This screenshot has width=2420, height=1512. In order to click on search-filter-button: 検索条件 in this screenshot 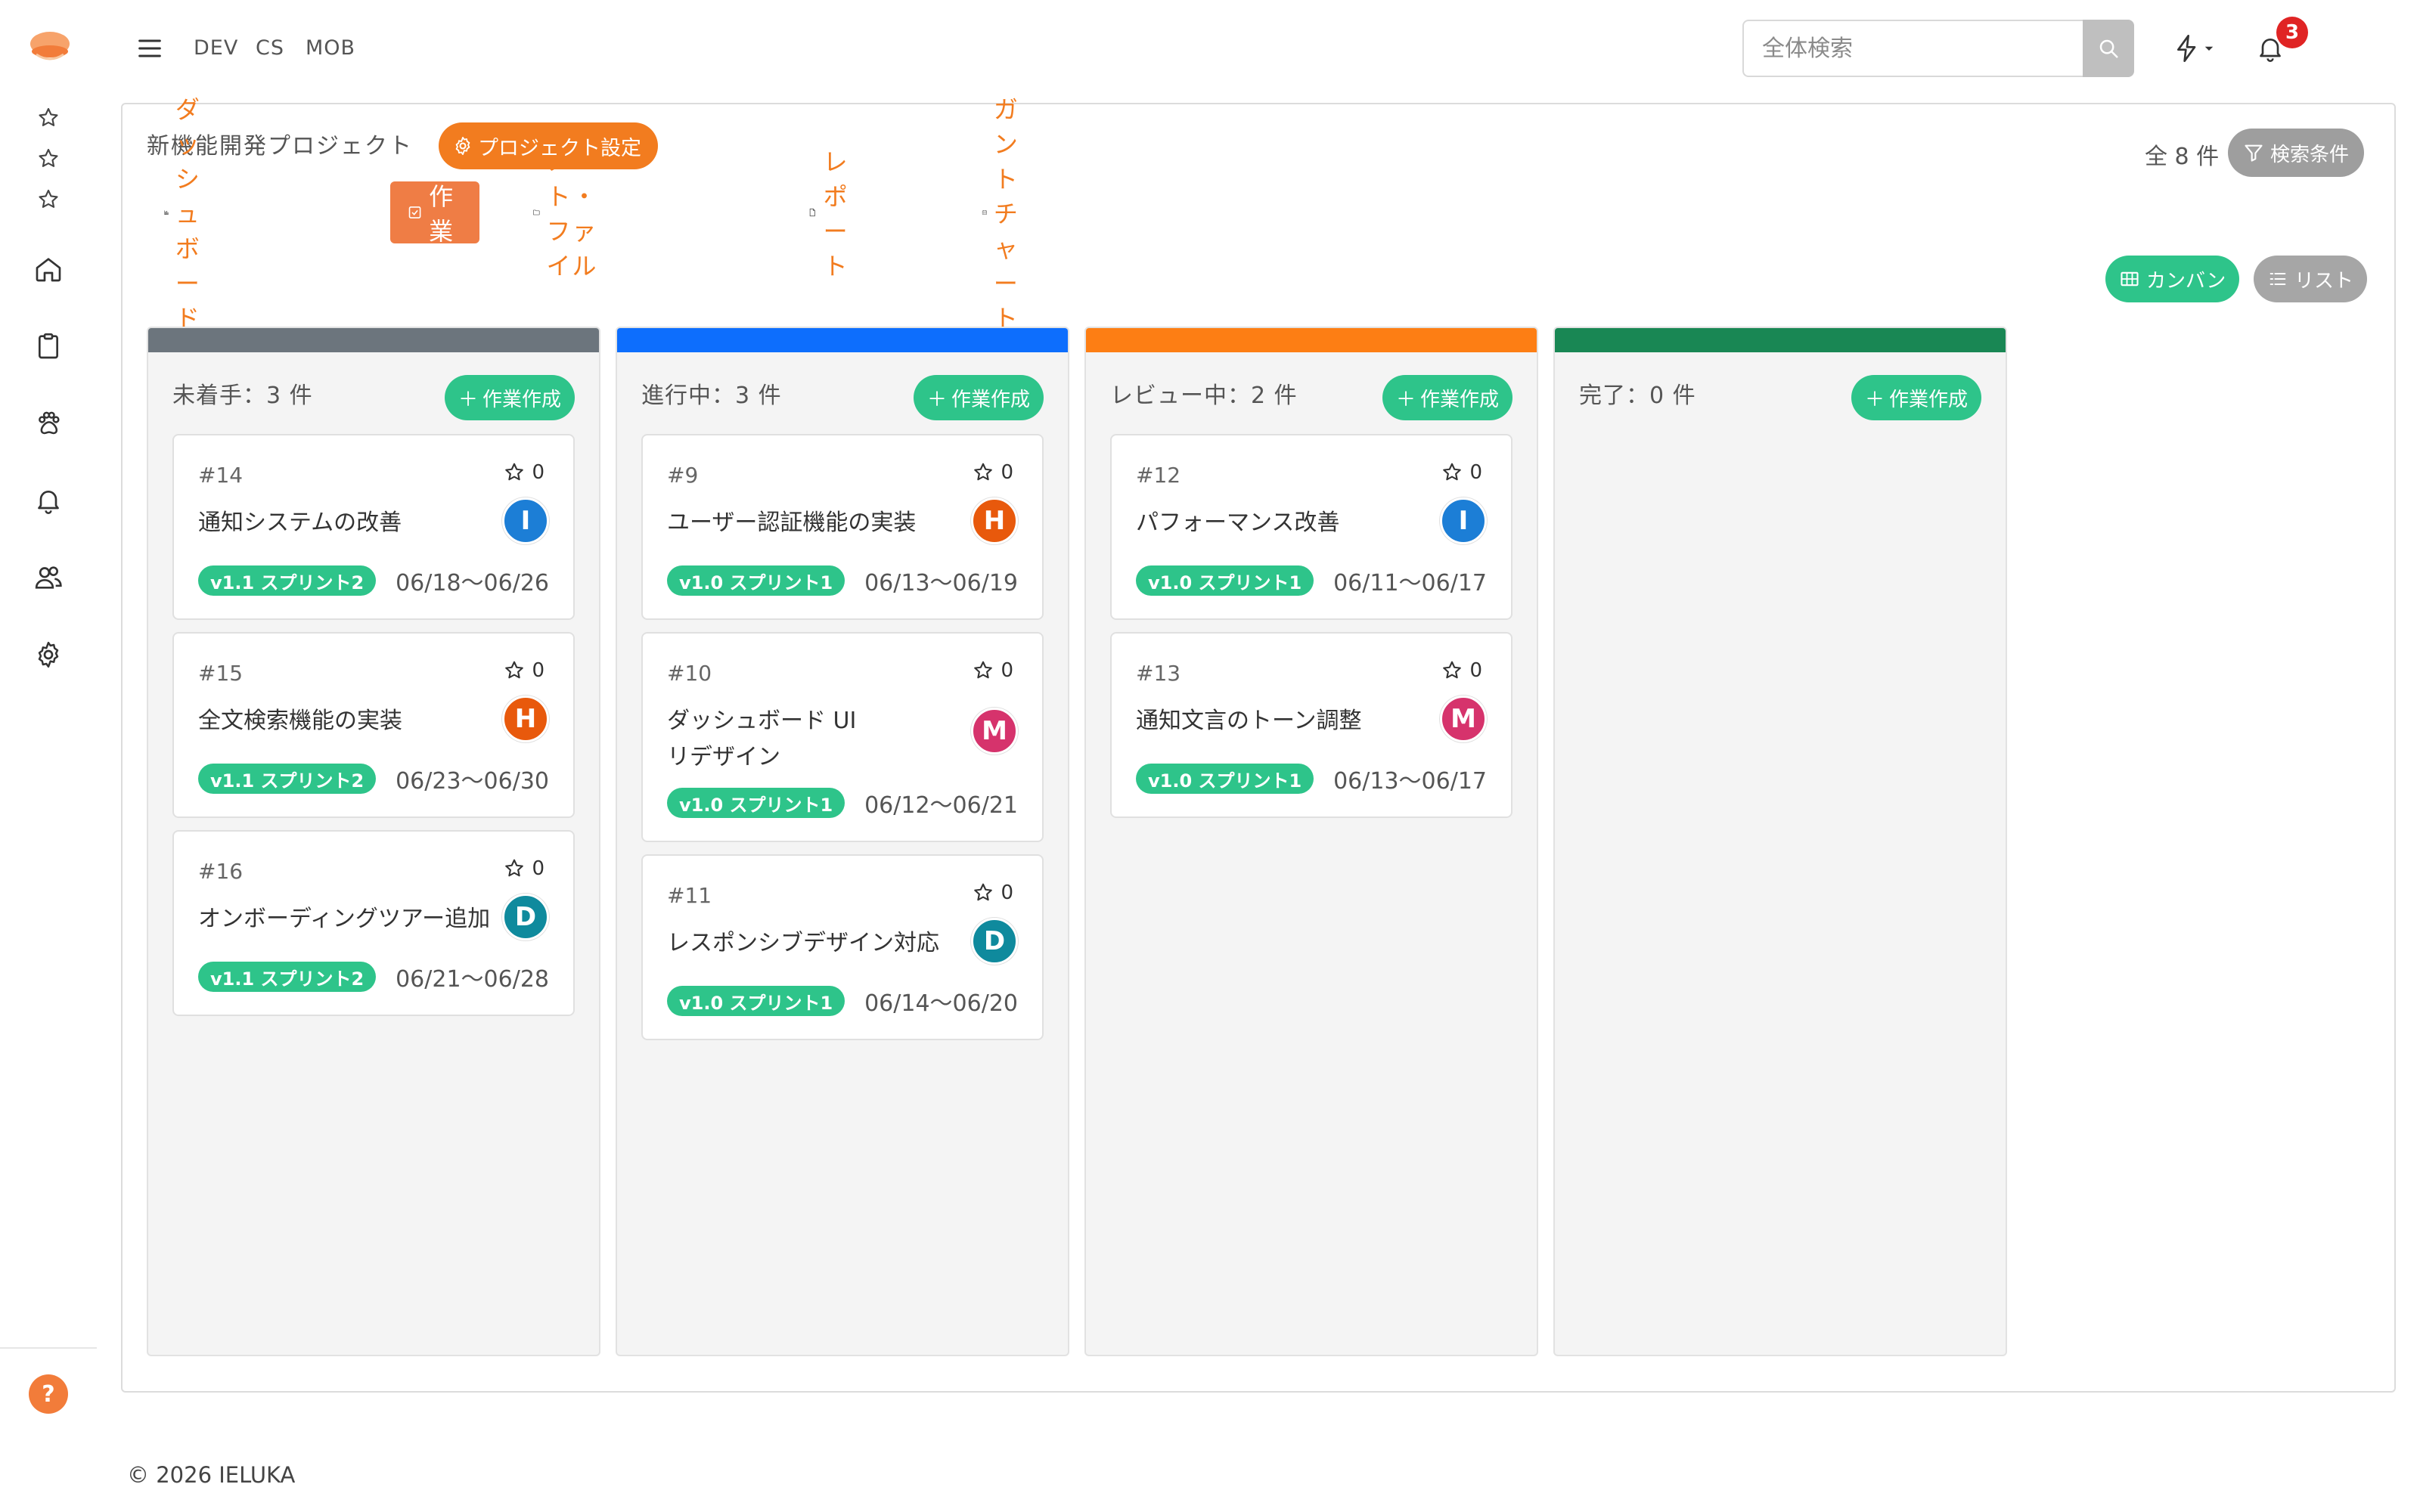, I will do `click(2296, 153)`.